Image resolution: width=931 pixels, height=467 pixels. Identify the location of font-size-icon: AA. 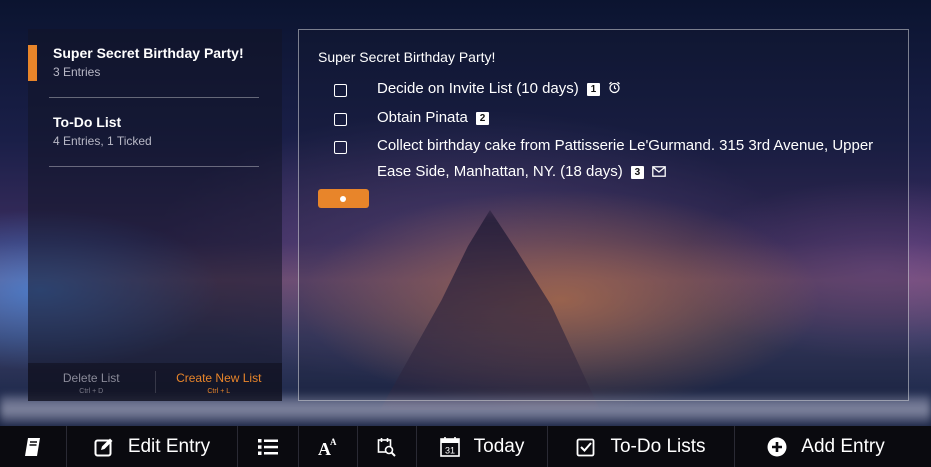
(328, 447).